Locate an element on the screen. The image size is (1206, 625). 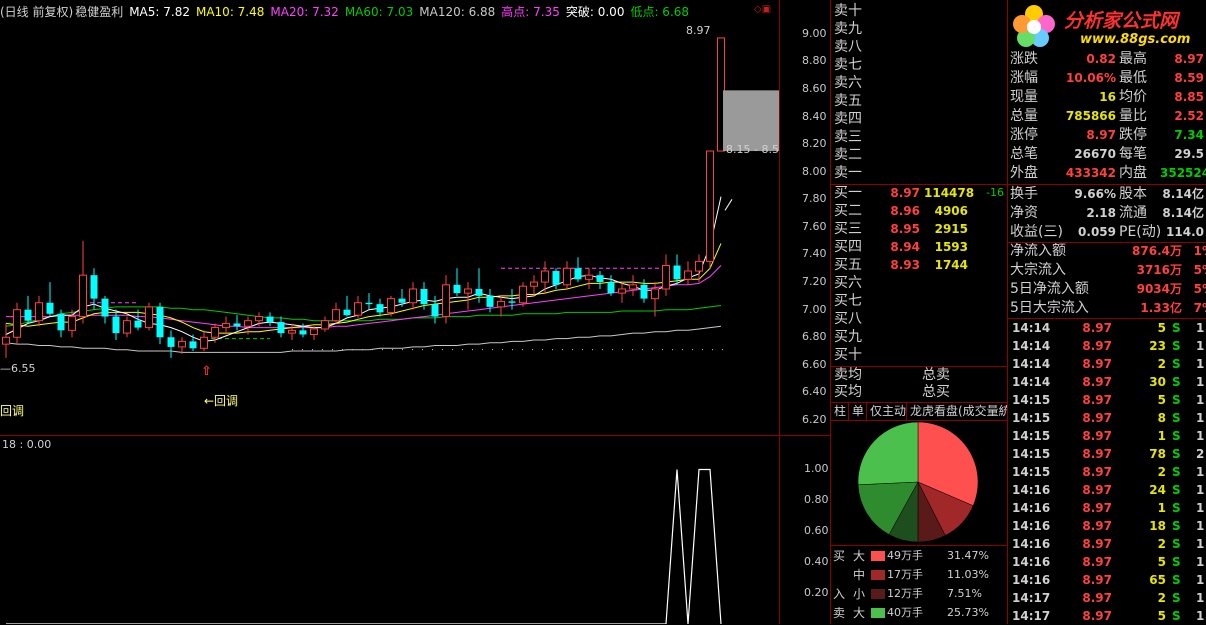
bid-avg-label: 买均 is located at coordinates (848, 392).